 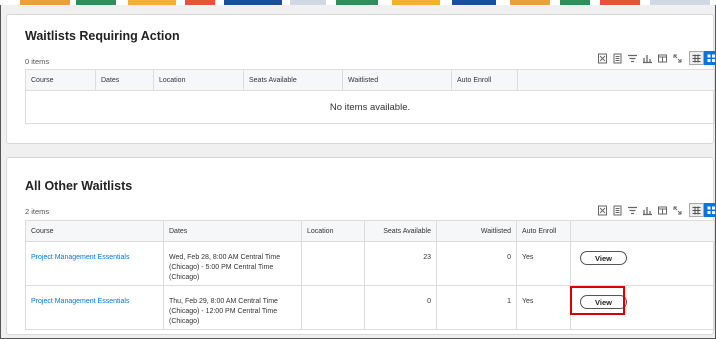 I want to click on header-banner, so click(x=358, y=2).